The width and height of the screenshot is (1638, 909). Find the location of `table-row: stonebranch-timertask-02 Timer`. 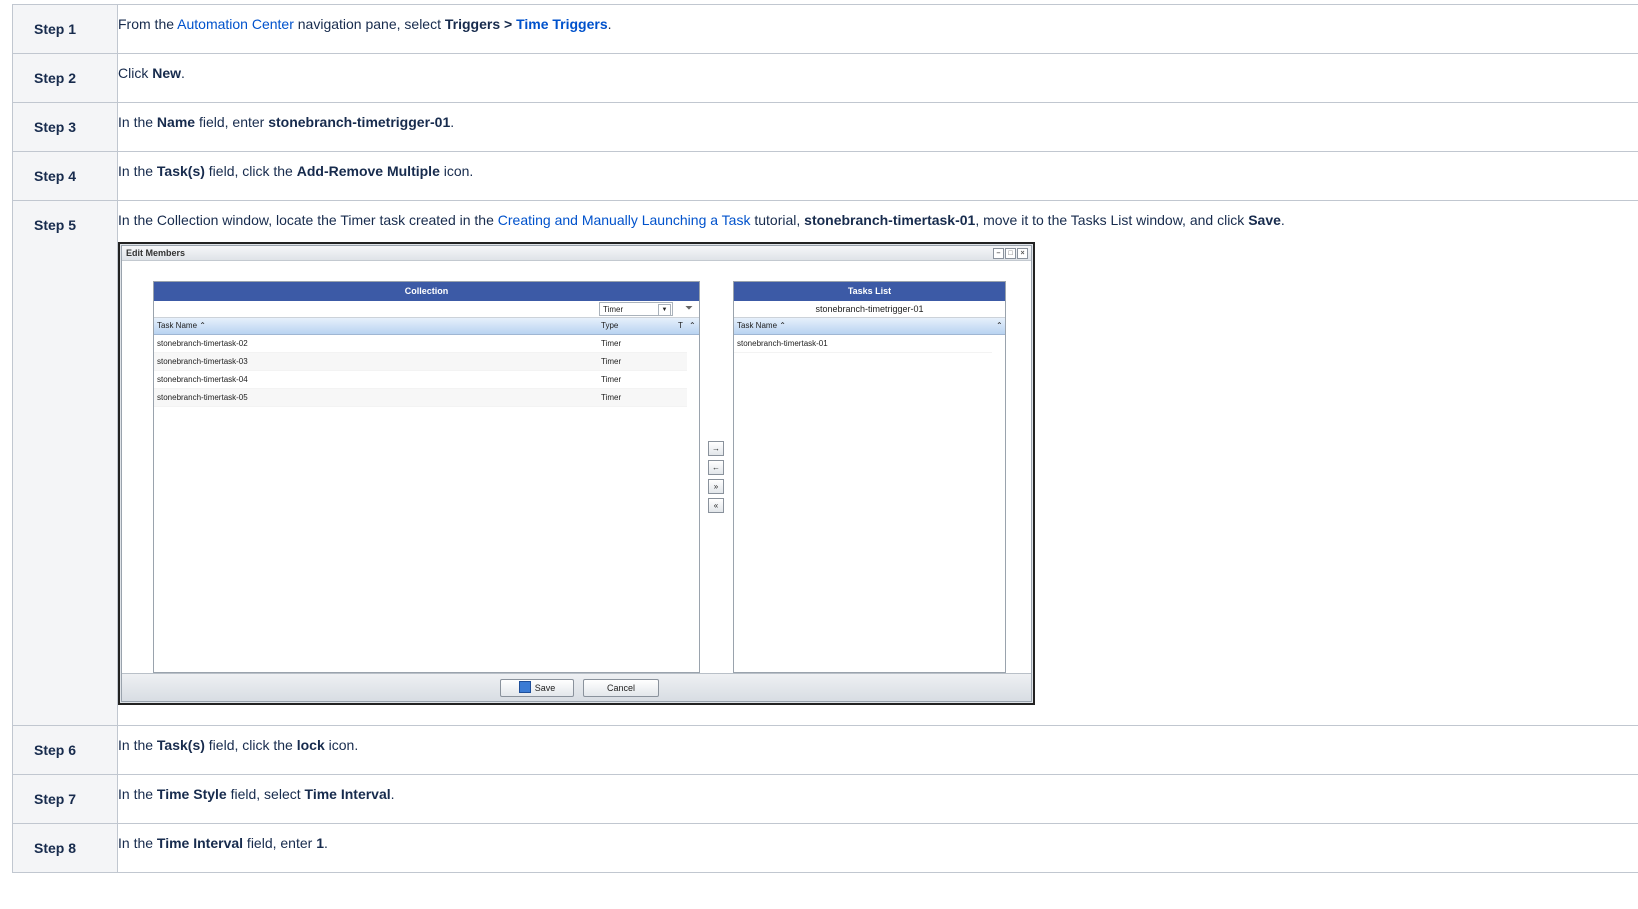

table-row: stonebranch-timertask-02 Timer is located at coordinates (420, 344).